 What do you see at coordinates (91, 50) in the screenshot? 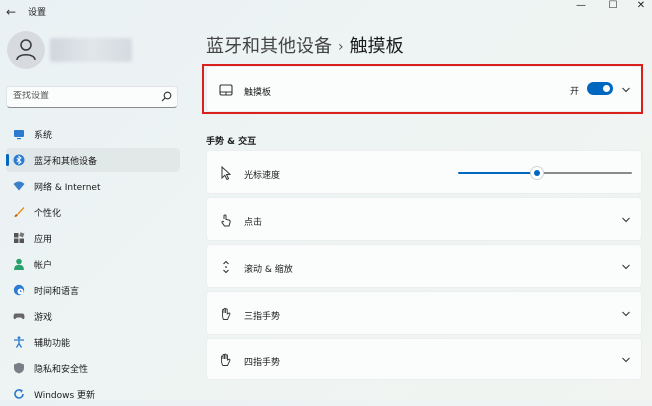
I see `user-name-blurred` at bounding box center [91, 50].